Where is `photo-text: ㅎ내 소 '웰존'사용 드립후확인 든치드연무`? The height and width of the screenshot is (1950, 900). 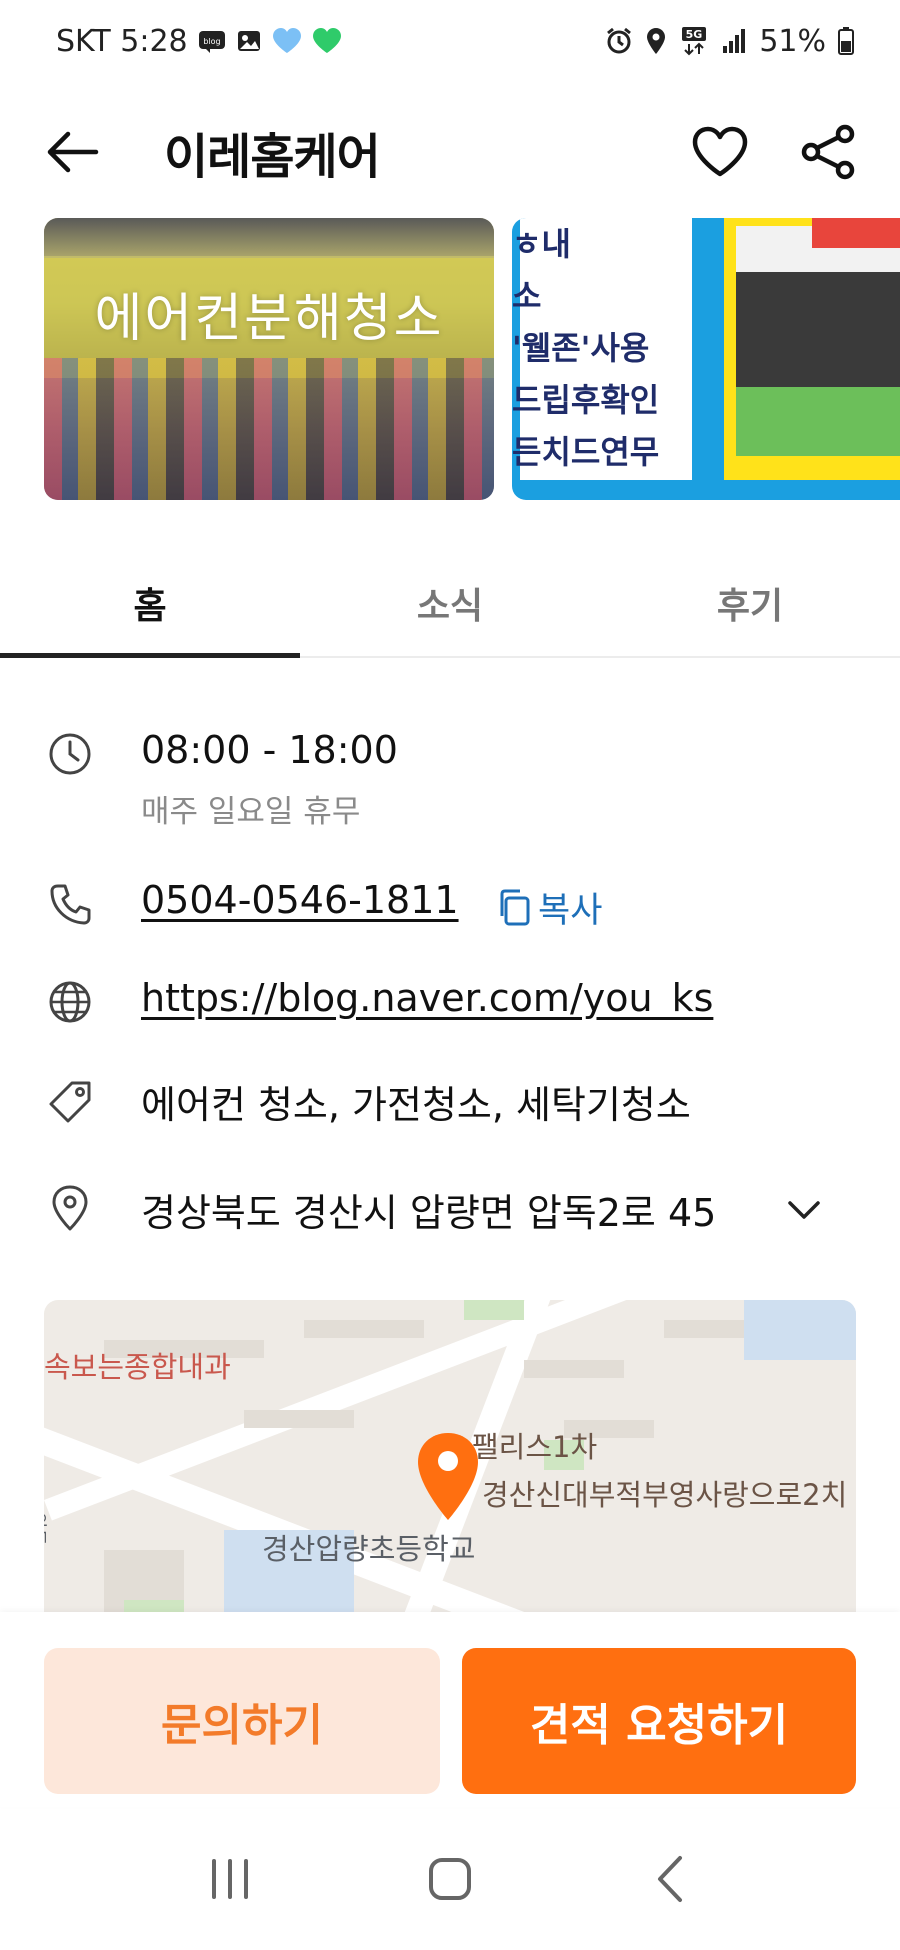 photo-text: ㅎ내 소 '웰존'사용 드립후확인 든치드연무 is located at coordinates (586, 348).